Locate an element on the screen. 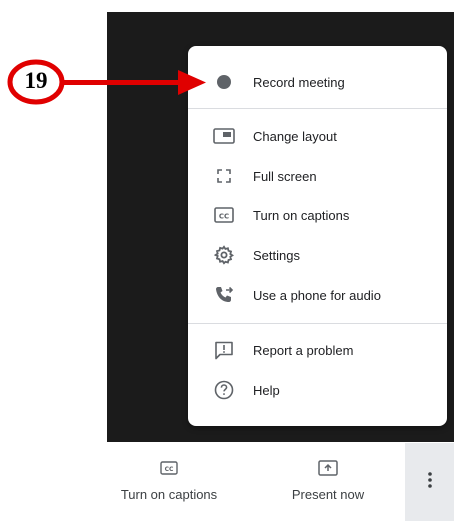 Image resolution: width=454 pixels, height=521 pixels. layout-icon is located at coordinates (224, 136).